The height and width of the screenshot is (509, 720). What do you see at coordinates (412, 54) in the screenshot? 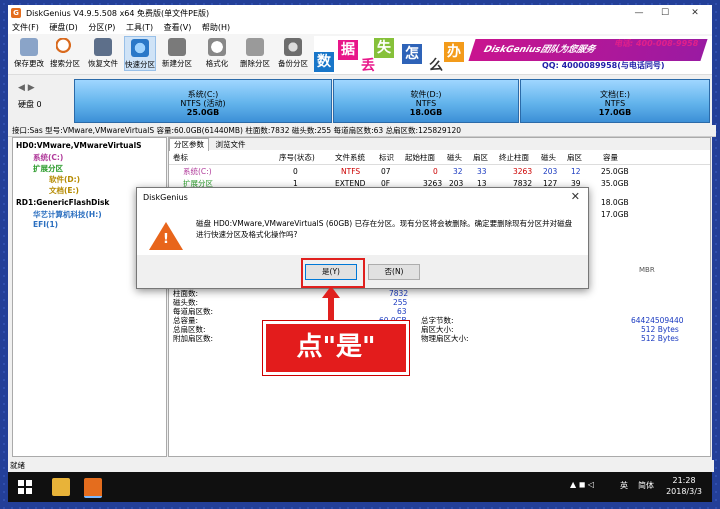
I see `banner-char: 怎` at bounding box center [412, 54].